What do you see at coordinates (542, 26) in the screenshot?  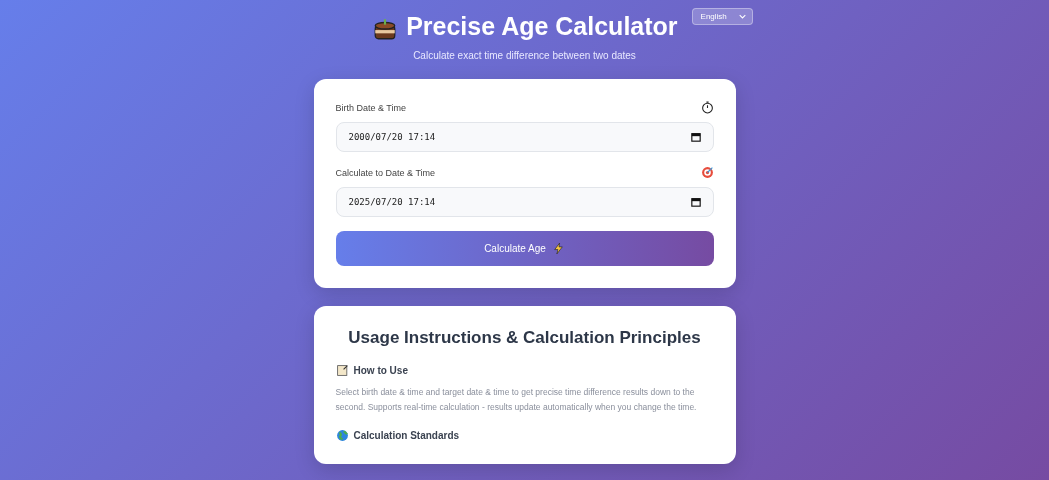 I see `page-title: Precise Age Calculator` at bounding box center [542, 26].